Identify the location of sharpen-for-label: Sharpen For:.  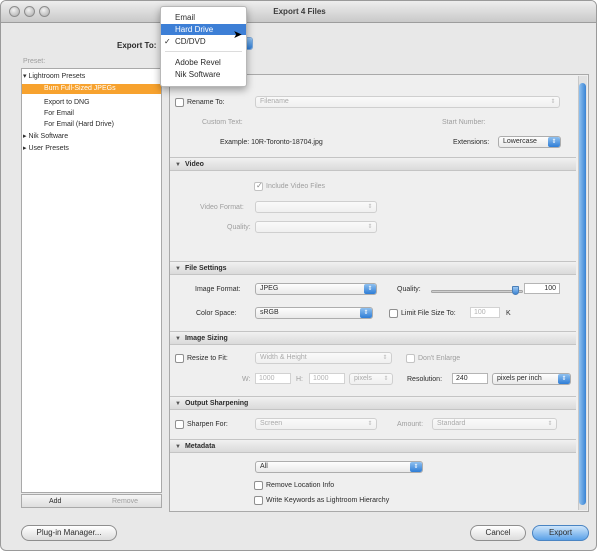
(207, 424).